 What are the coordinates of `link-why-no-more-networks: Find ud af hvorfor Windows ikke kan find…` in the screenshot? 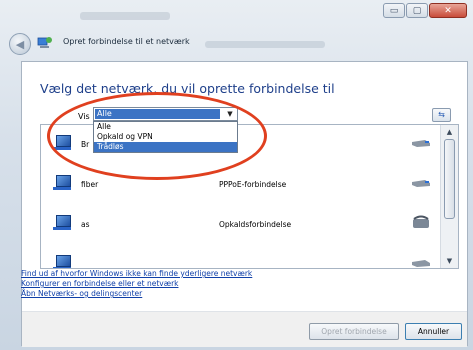 It's located at (136, 274).